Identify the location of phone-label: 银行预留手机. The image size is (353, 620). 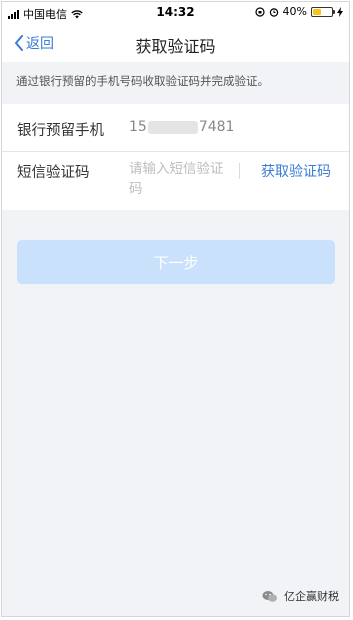
(60, 131).